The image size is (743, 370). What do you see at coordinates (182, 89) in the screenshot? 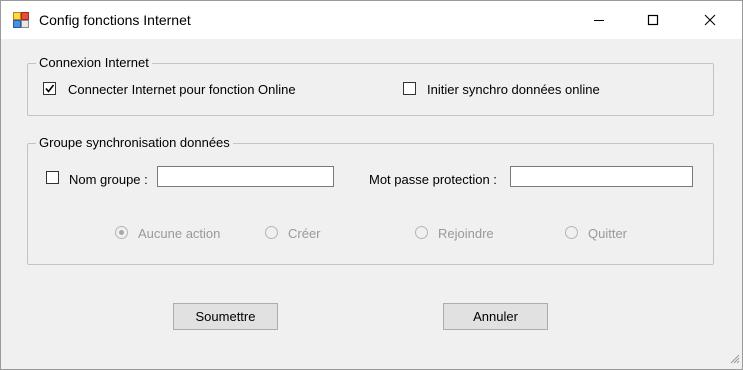
I see `connect-internet-label: Connecter Internet pour fonction Online` at bounding box center [182, 89].